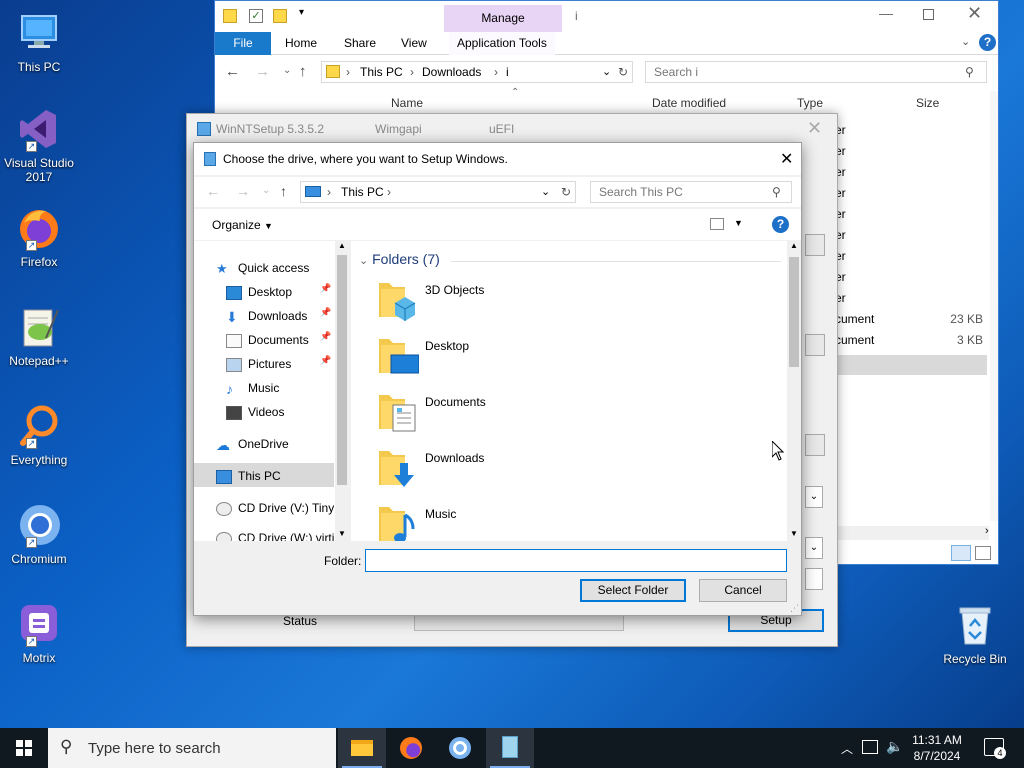 Image resolution: width=1024 pixels, height=768 pixels. What do you see at coordinates (886, 13) in the screenshot?
I see `minimize-button: —` at bounding box center [886, 13].